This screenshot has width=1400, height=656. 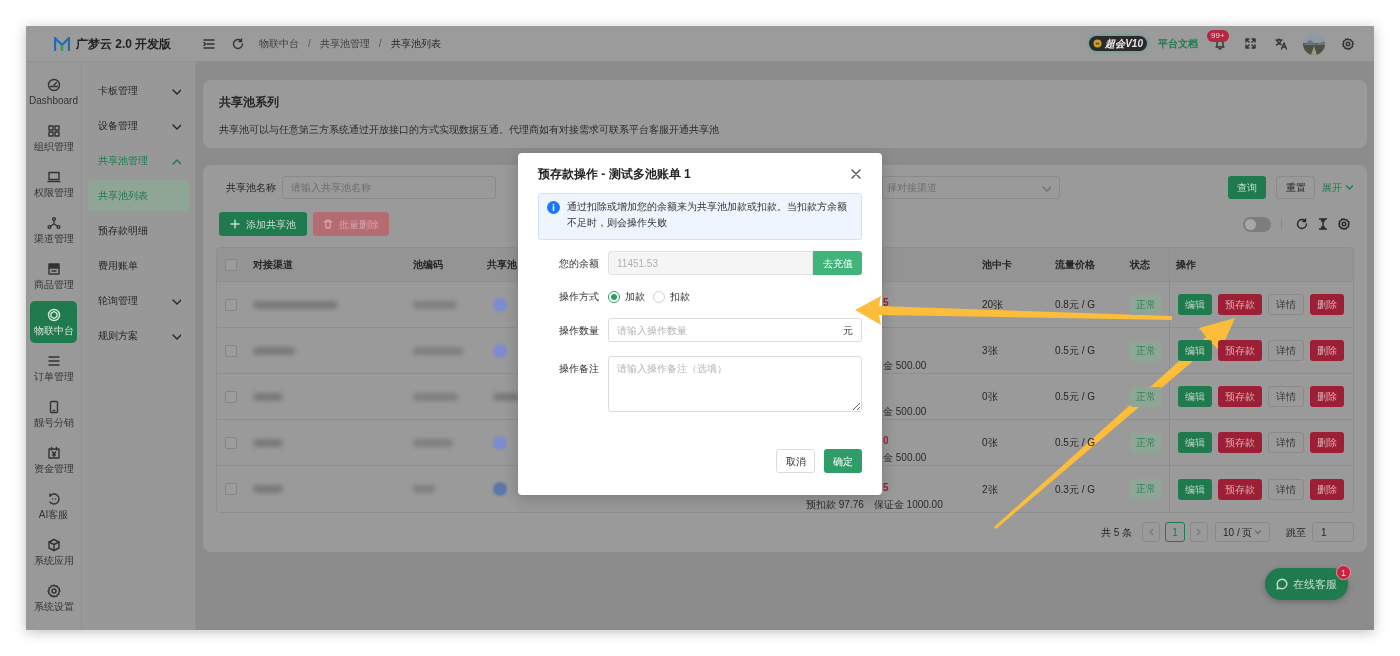 I want to click on search-button: 查询, so click(x=1247, y=187).